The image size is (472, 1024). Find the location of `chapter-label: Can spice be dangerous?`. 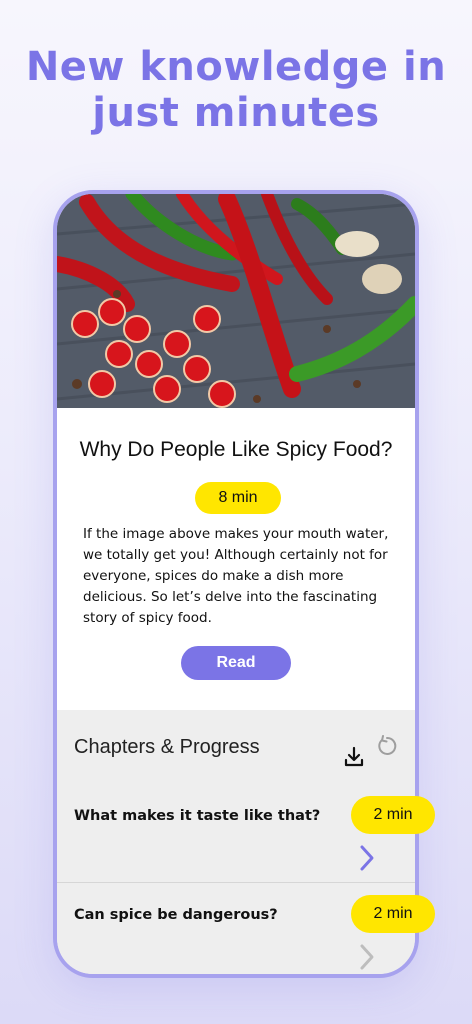

chapter-label: Can spice be dangerous? is located at coordinates (176, 915).